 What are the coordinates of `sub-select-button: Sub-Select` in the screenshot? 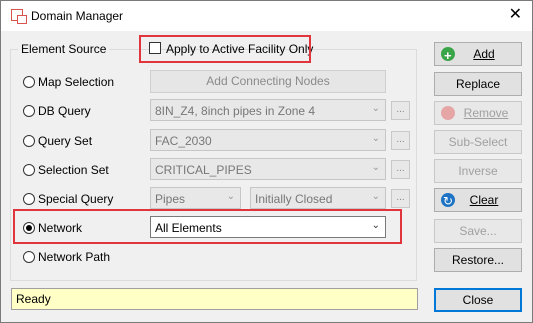 It's located at (478, 142).